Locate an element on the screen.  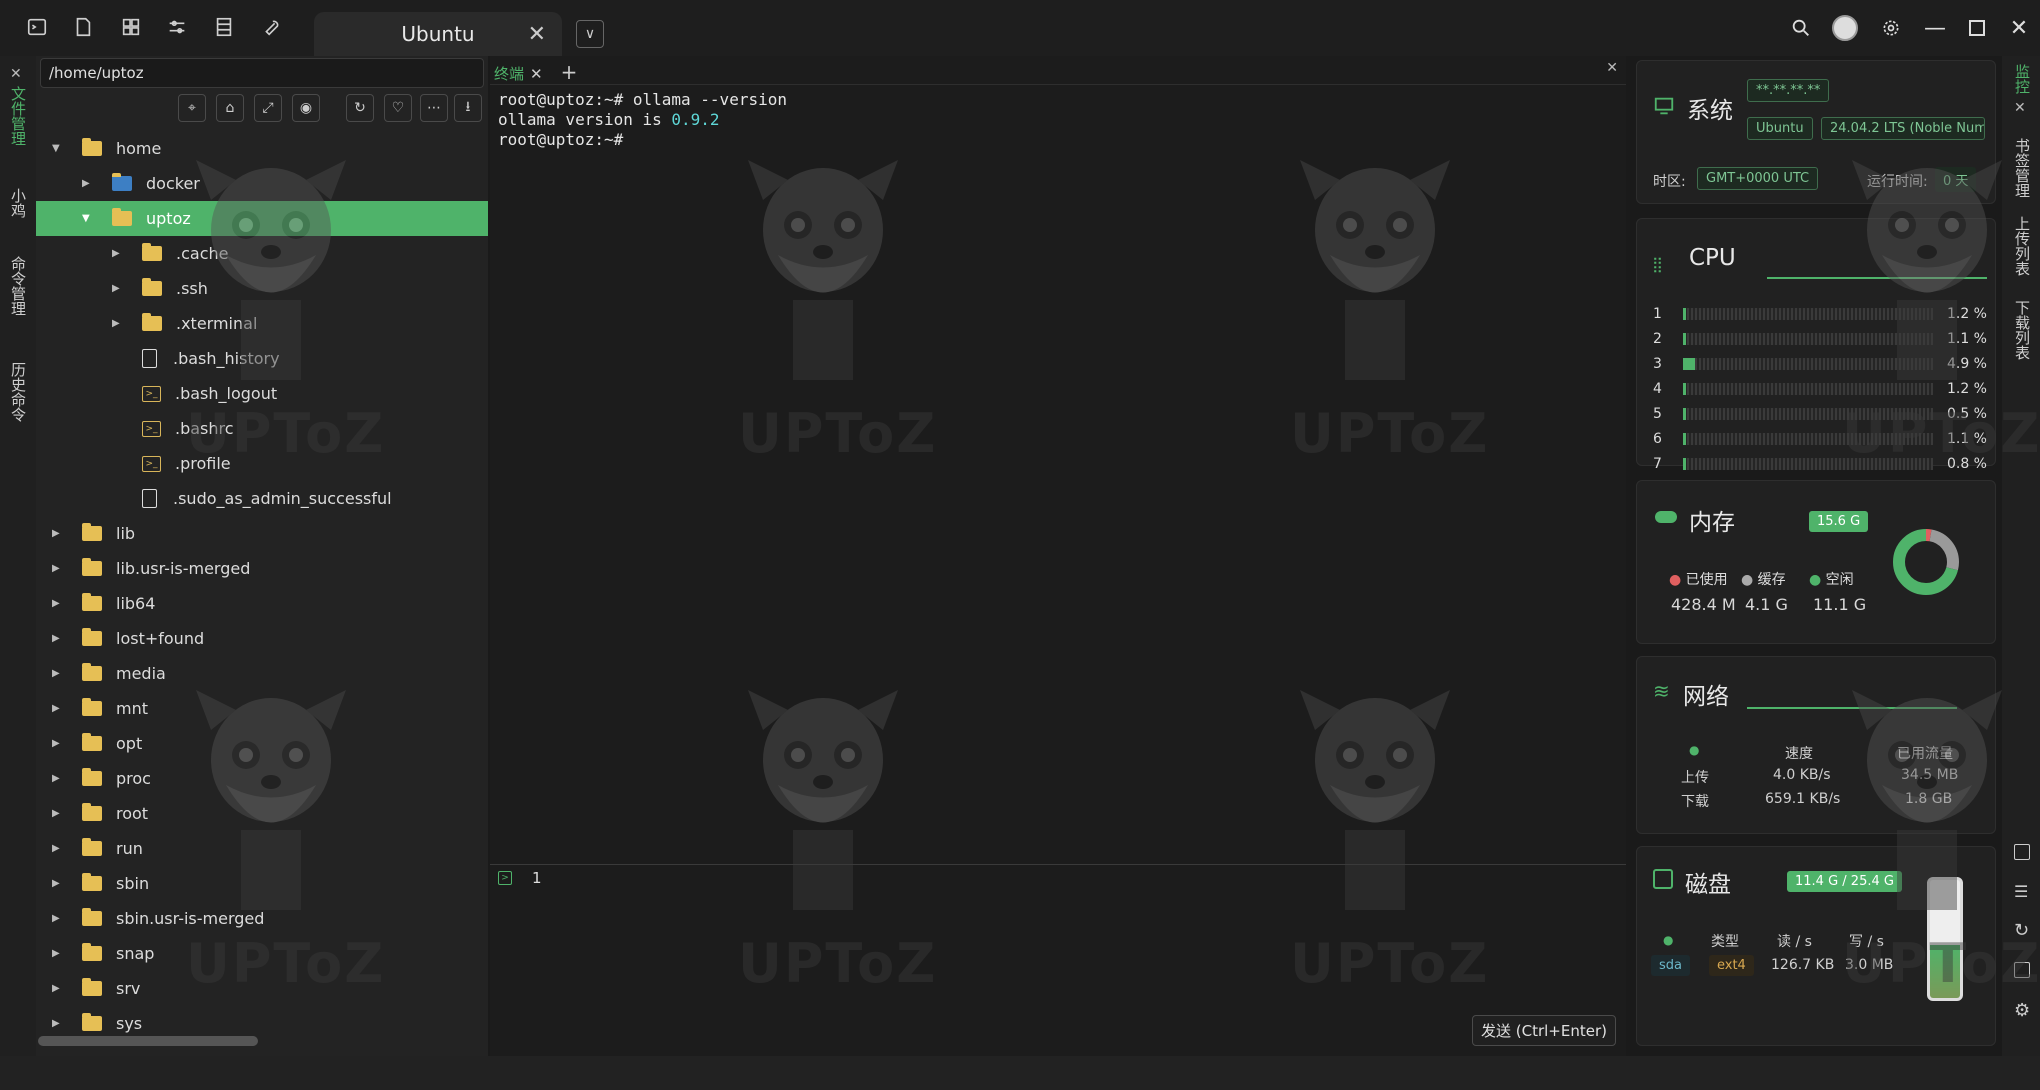
line-number: 1 is located at coordinates (537, 878).